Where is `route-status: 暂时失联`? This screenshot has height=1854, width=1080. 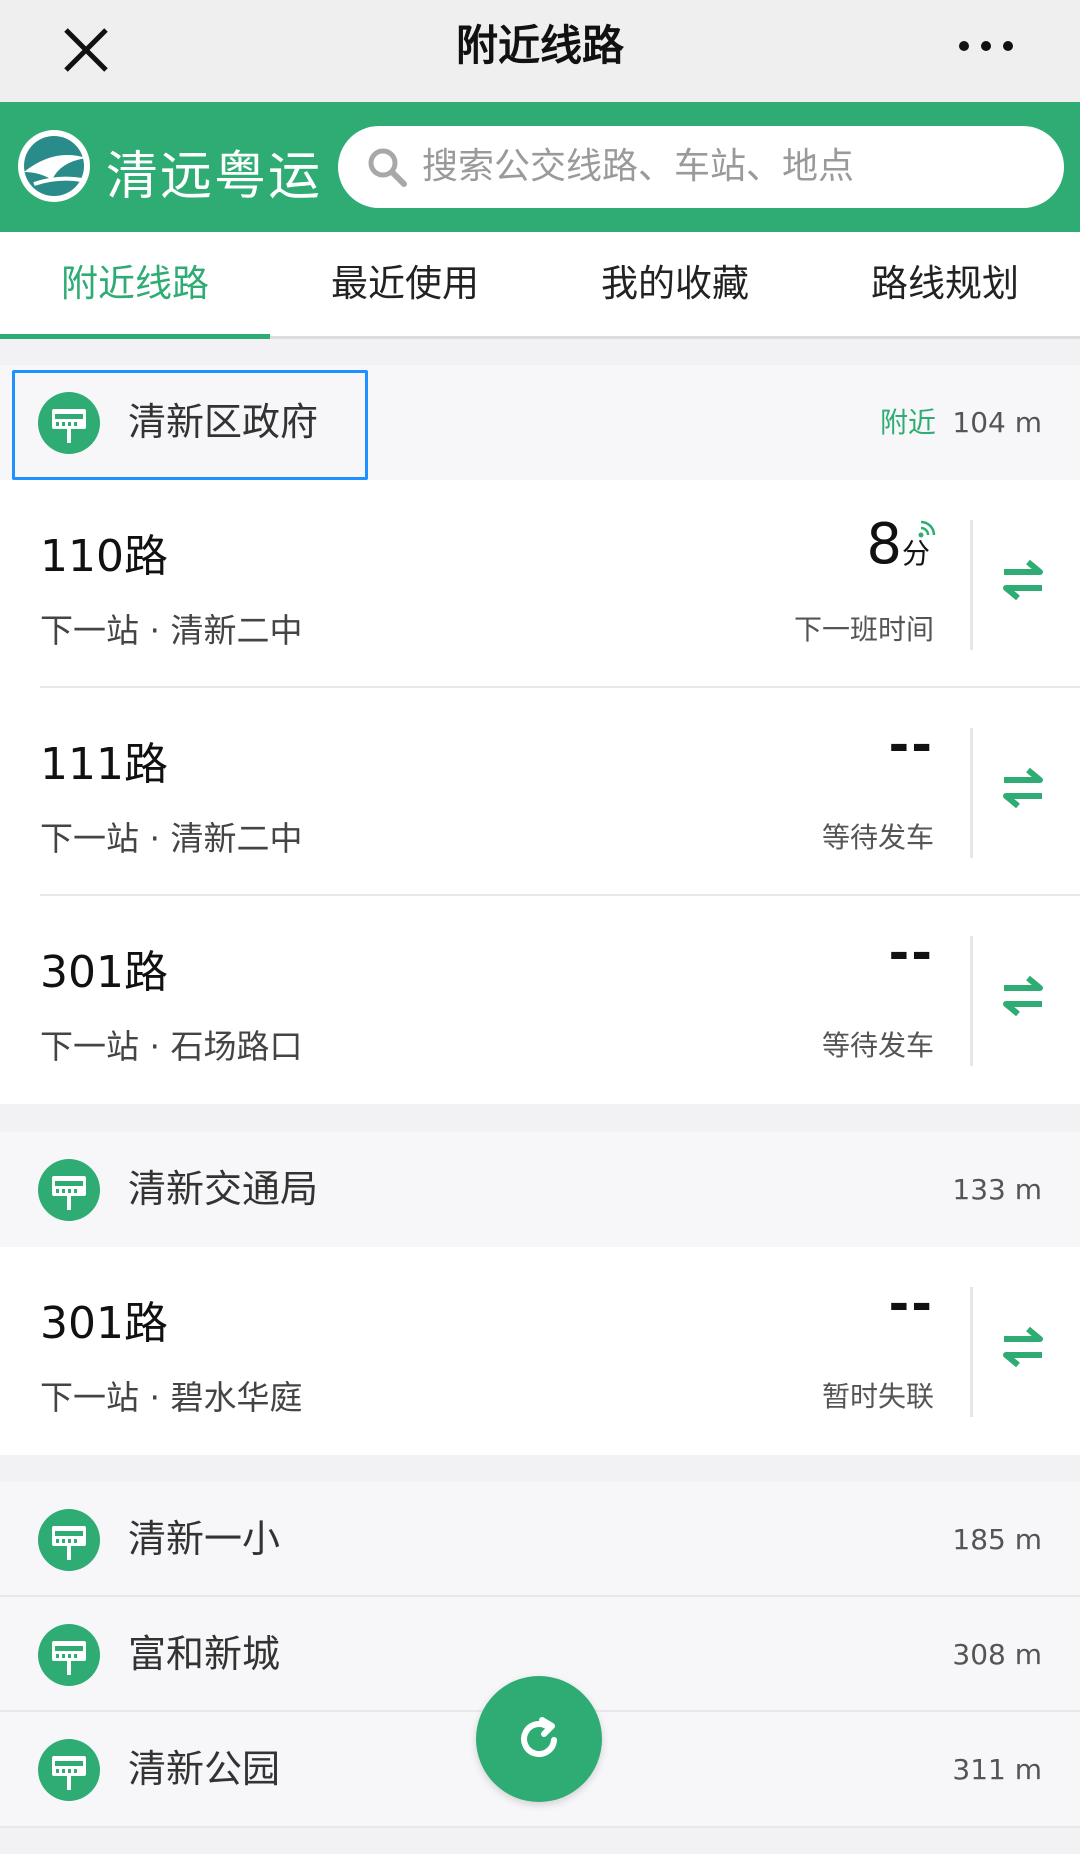
route-status: 暂时失联 is located at coordinates (877, 1396).